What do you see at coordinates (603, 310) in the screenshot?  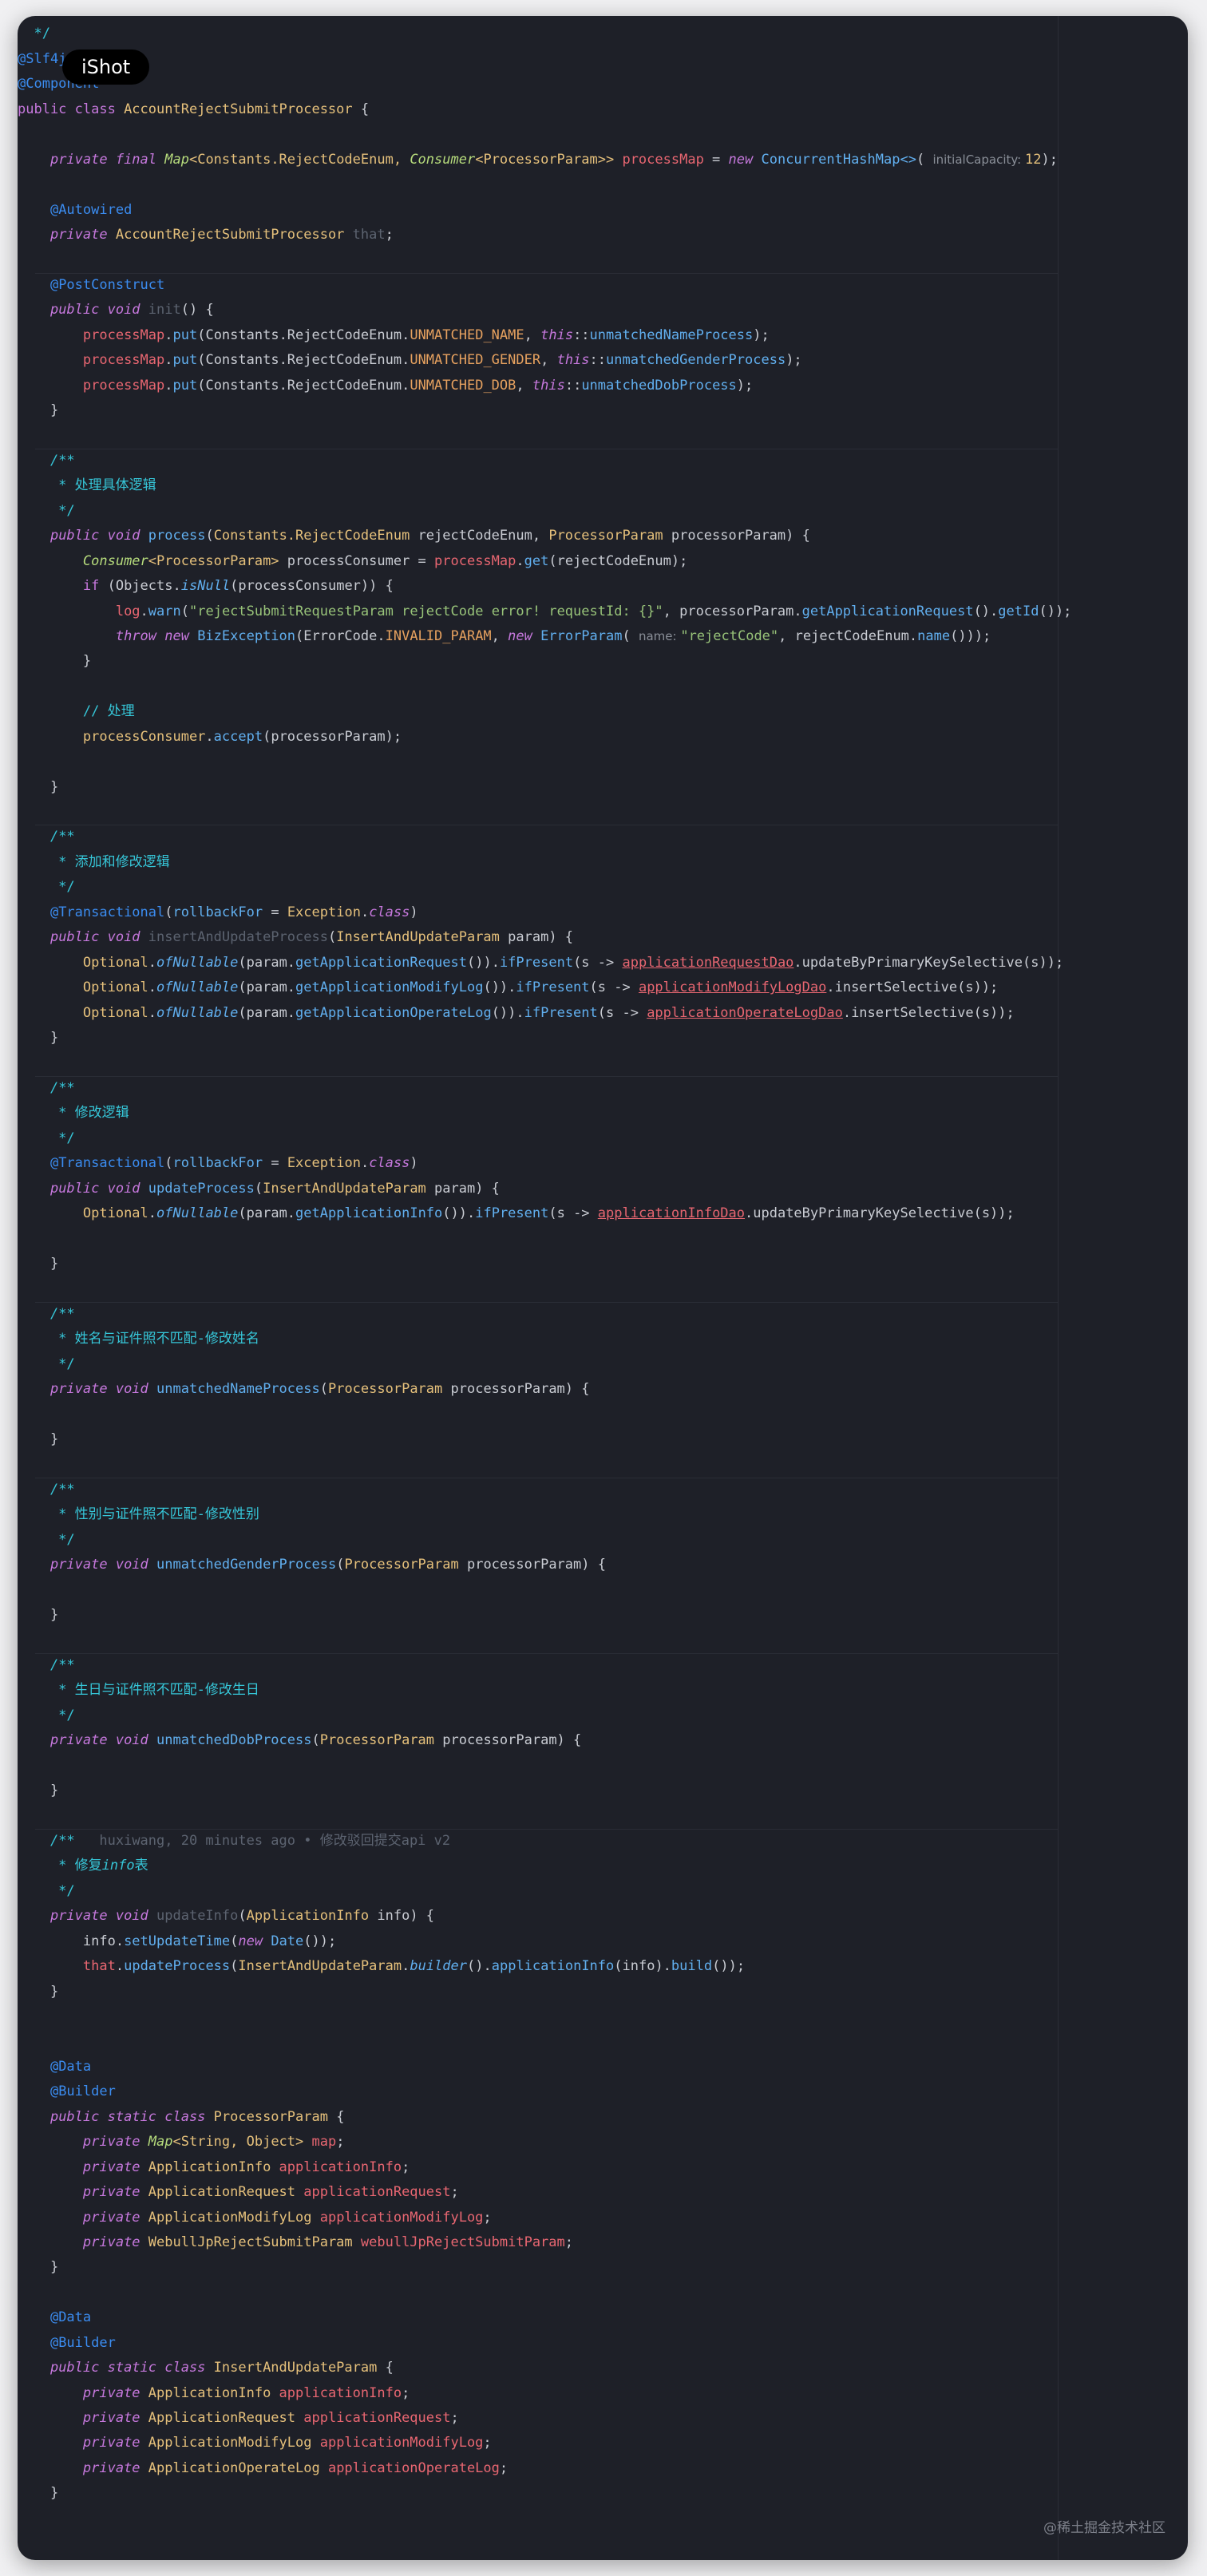 I see `code-line: public void init() {` at bounding box center [603, 310].